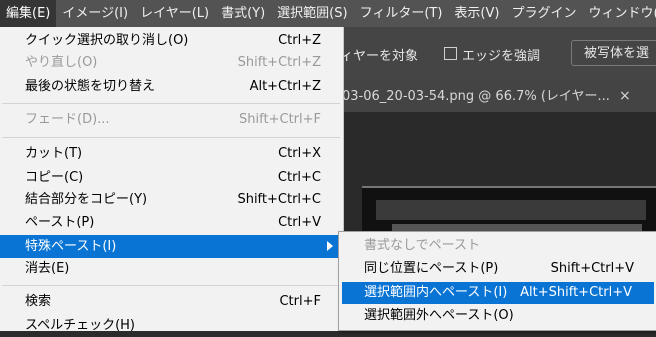  I want to click on menu-item-shortcut: Shift+Ctrl+Z, so click(279, 62).